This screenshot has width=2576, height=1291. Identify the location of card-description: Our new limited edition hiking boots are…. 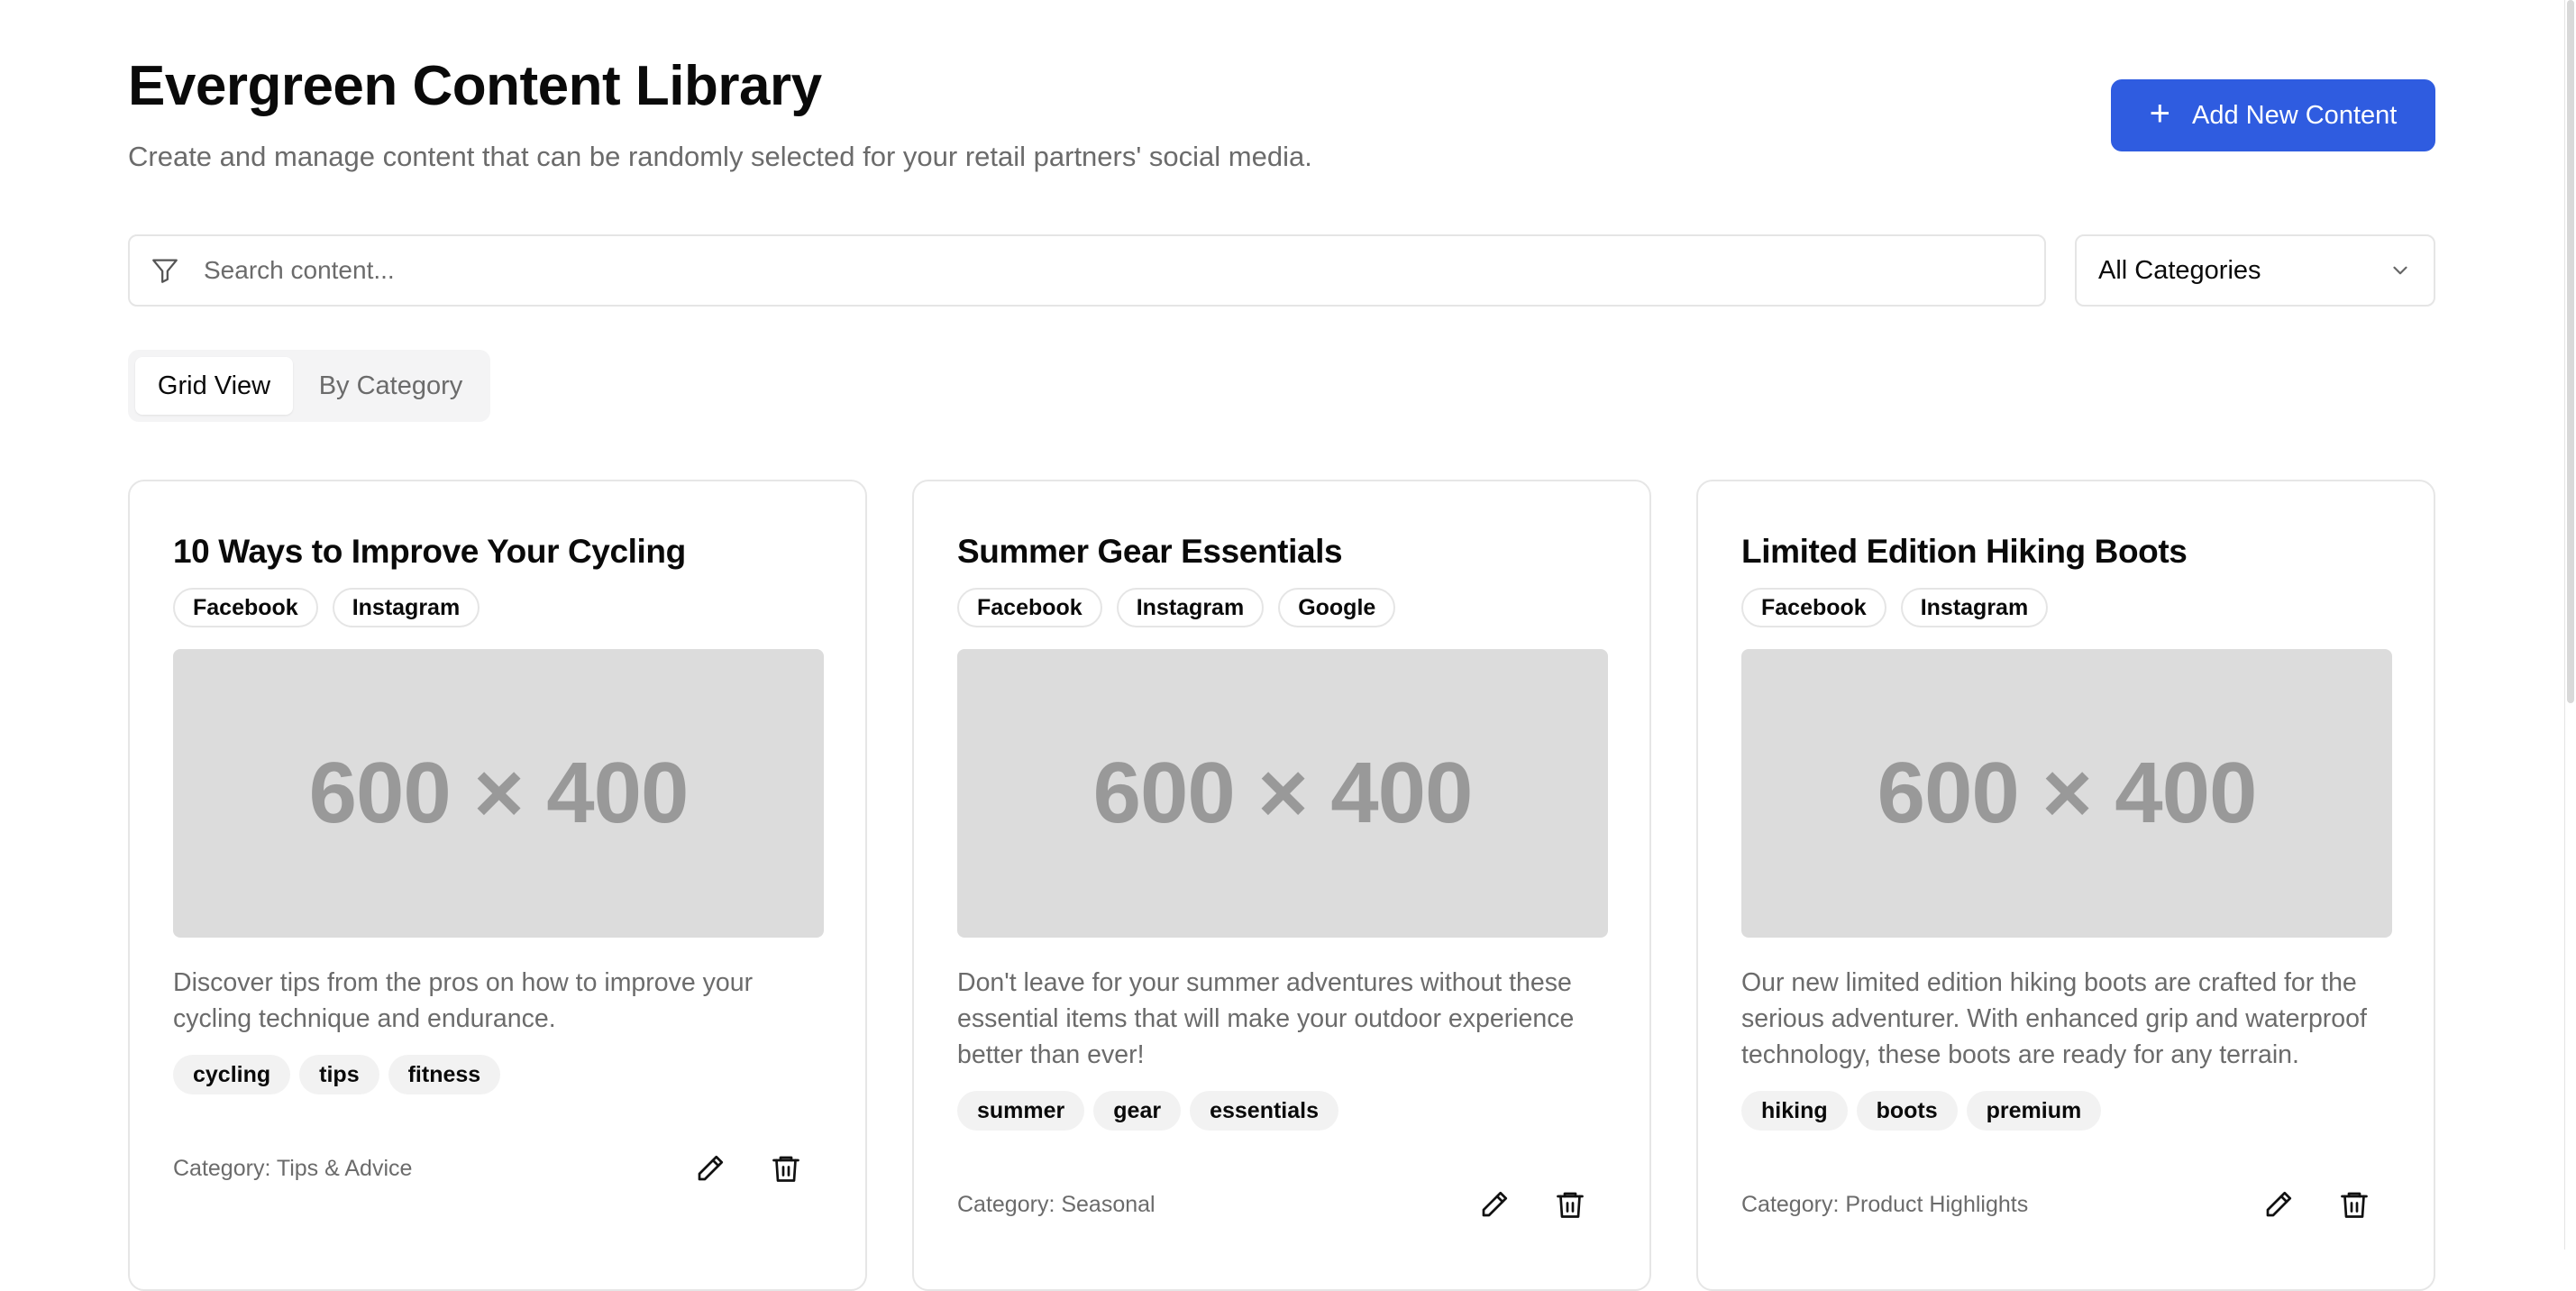
(2054, 1018).